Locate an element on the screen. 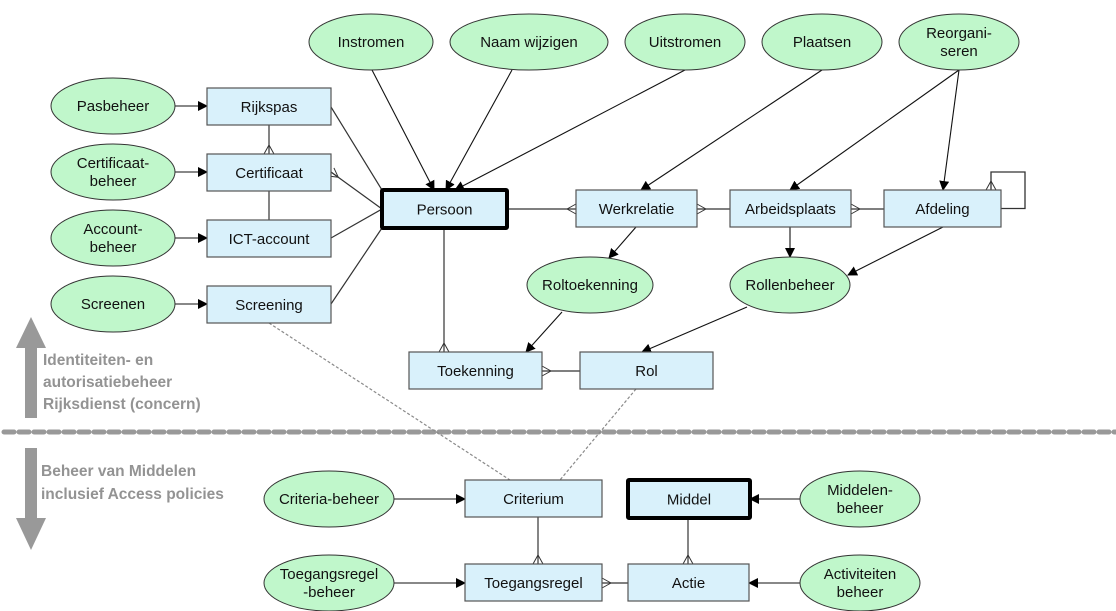 The width and height of the screenshot is (1116, 611). process-toegangsregelbeheer: Toegangsregel-beheer is located at coordinates (329, 582).